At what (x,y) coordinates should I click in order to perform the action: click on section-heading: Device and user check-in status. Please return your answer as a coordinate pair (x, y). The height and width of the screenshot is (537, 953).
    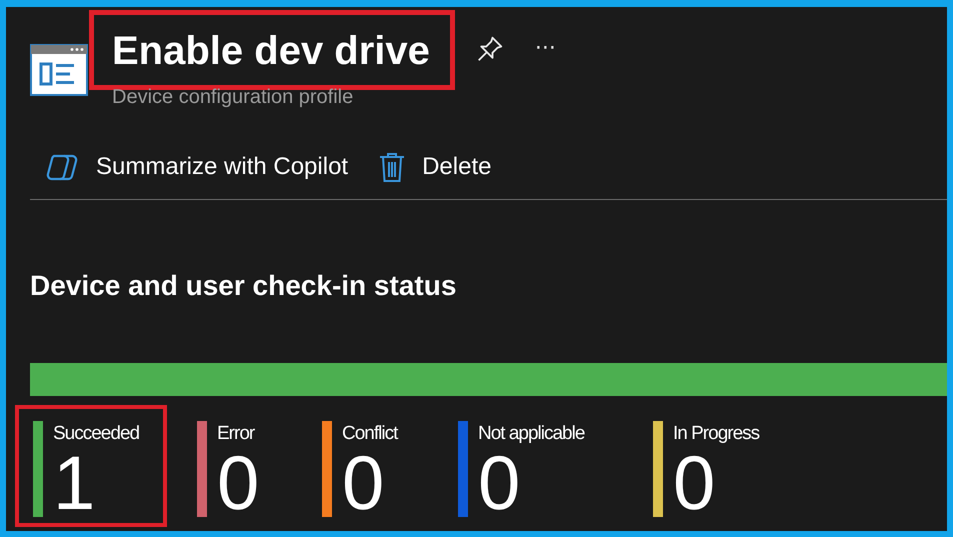
    Looking at the image, I should click on (244, 286).